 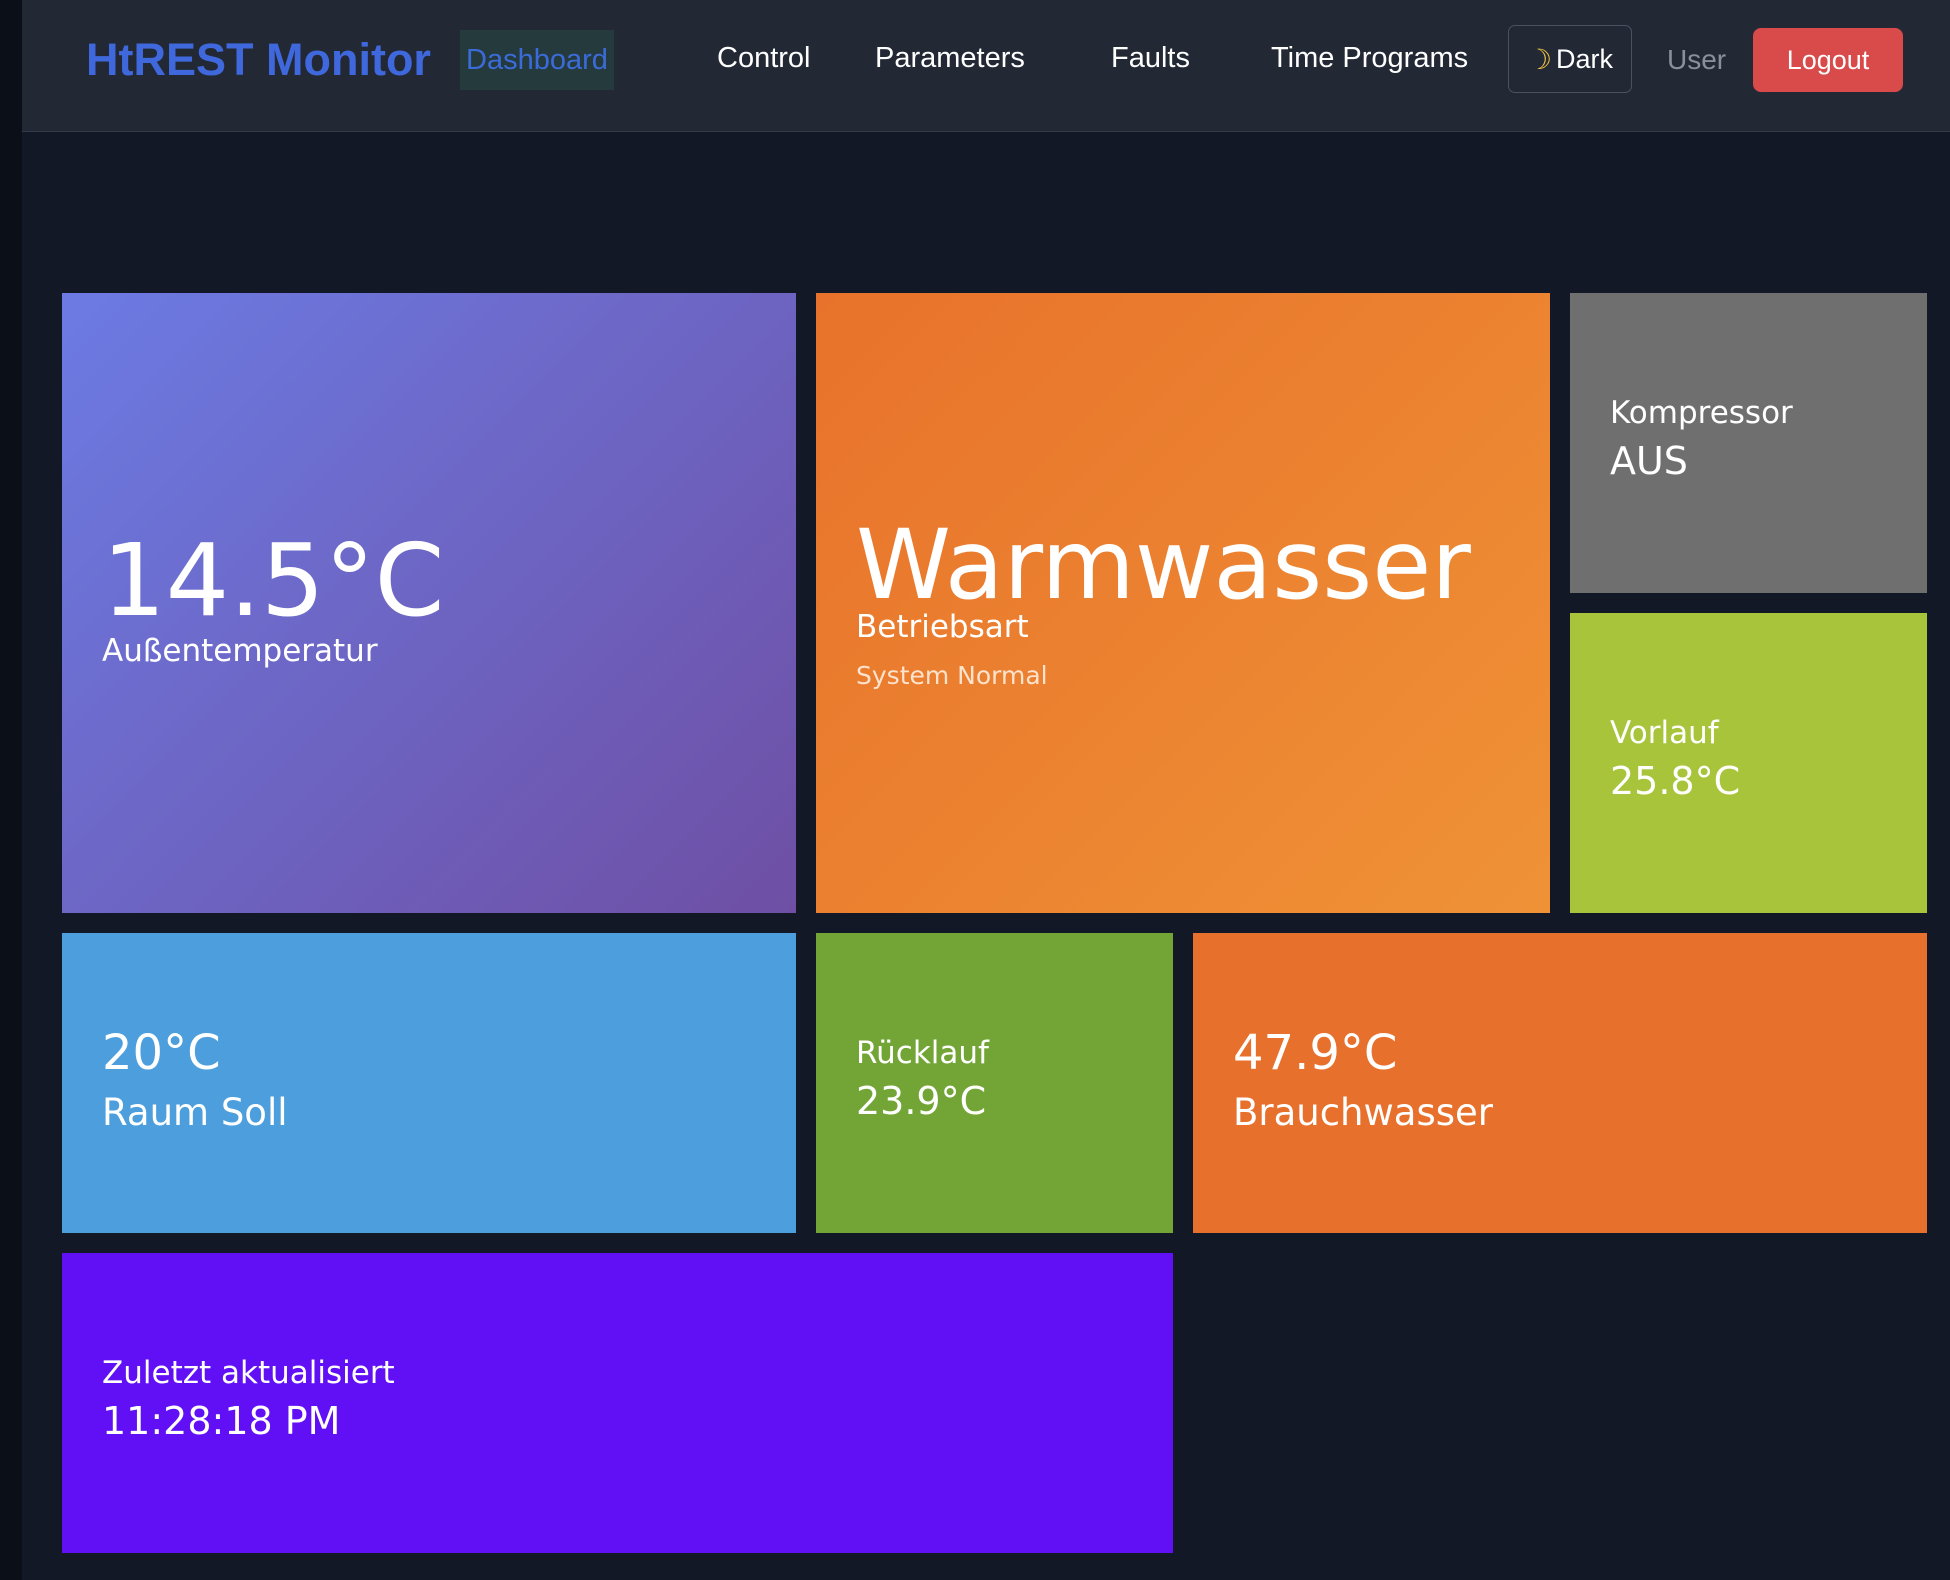 What do you see at coordinates (240, 651) in the screenshot?
I see `outdoor-temperature-label: Außentemperatur` at bounding box center [240, 651].